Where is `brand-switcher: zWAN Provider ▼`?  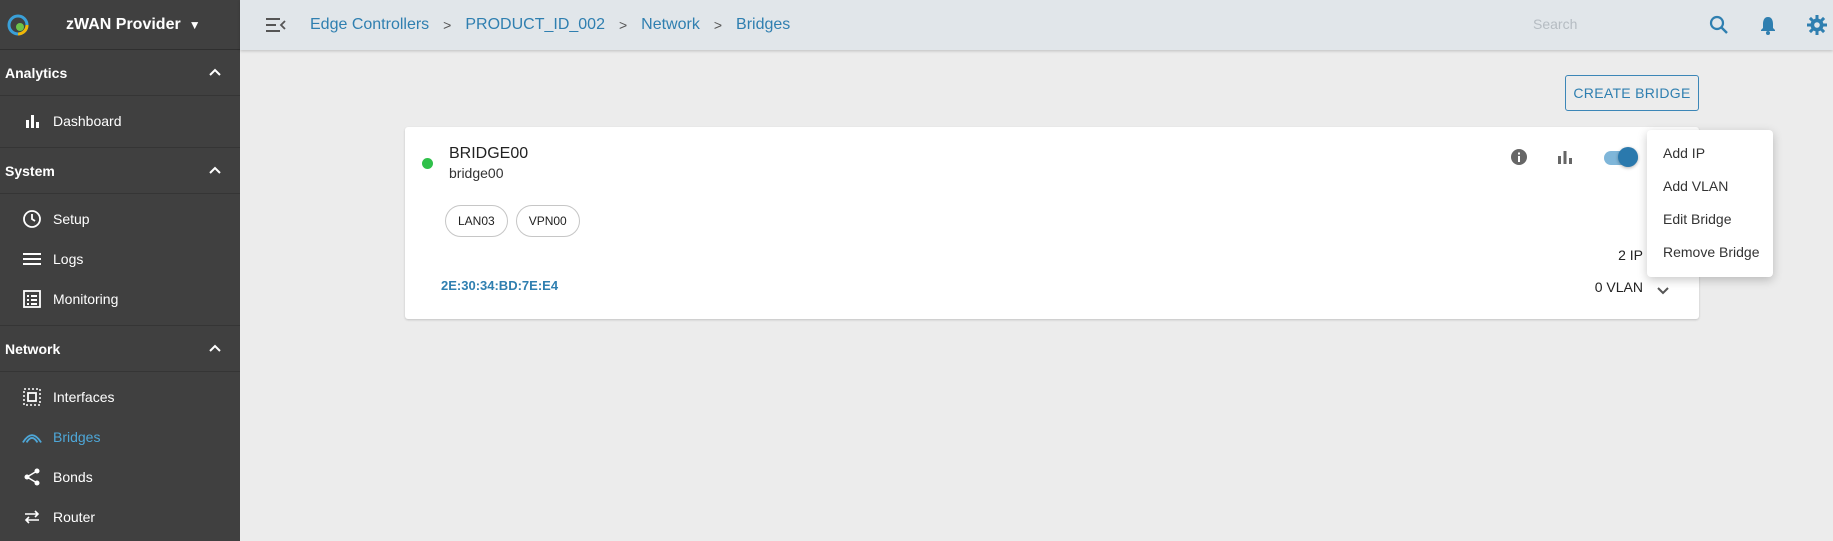 brand-switcher: zWAN Provider ▼ is located at coordinates (120, 25).